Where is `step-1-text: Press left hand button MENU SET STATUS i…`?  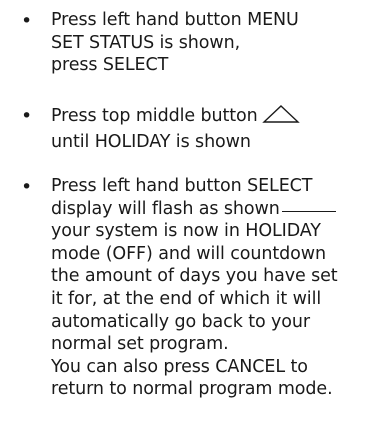 step-1-text: Press left hand button MENU SET STATUS i… is located at coordinates (220, 43).